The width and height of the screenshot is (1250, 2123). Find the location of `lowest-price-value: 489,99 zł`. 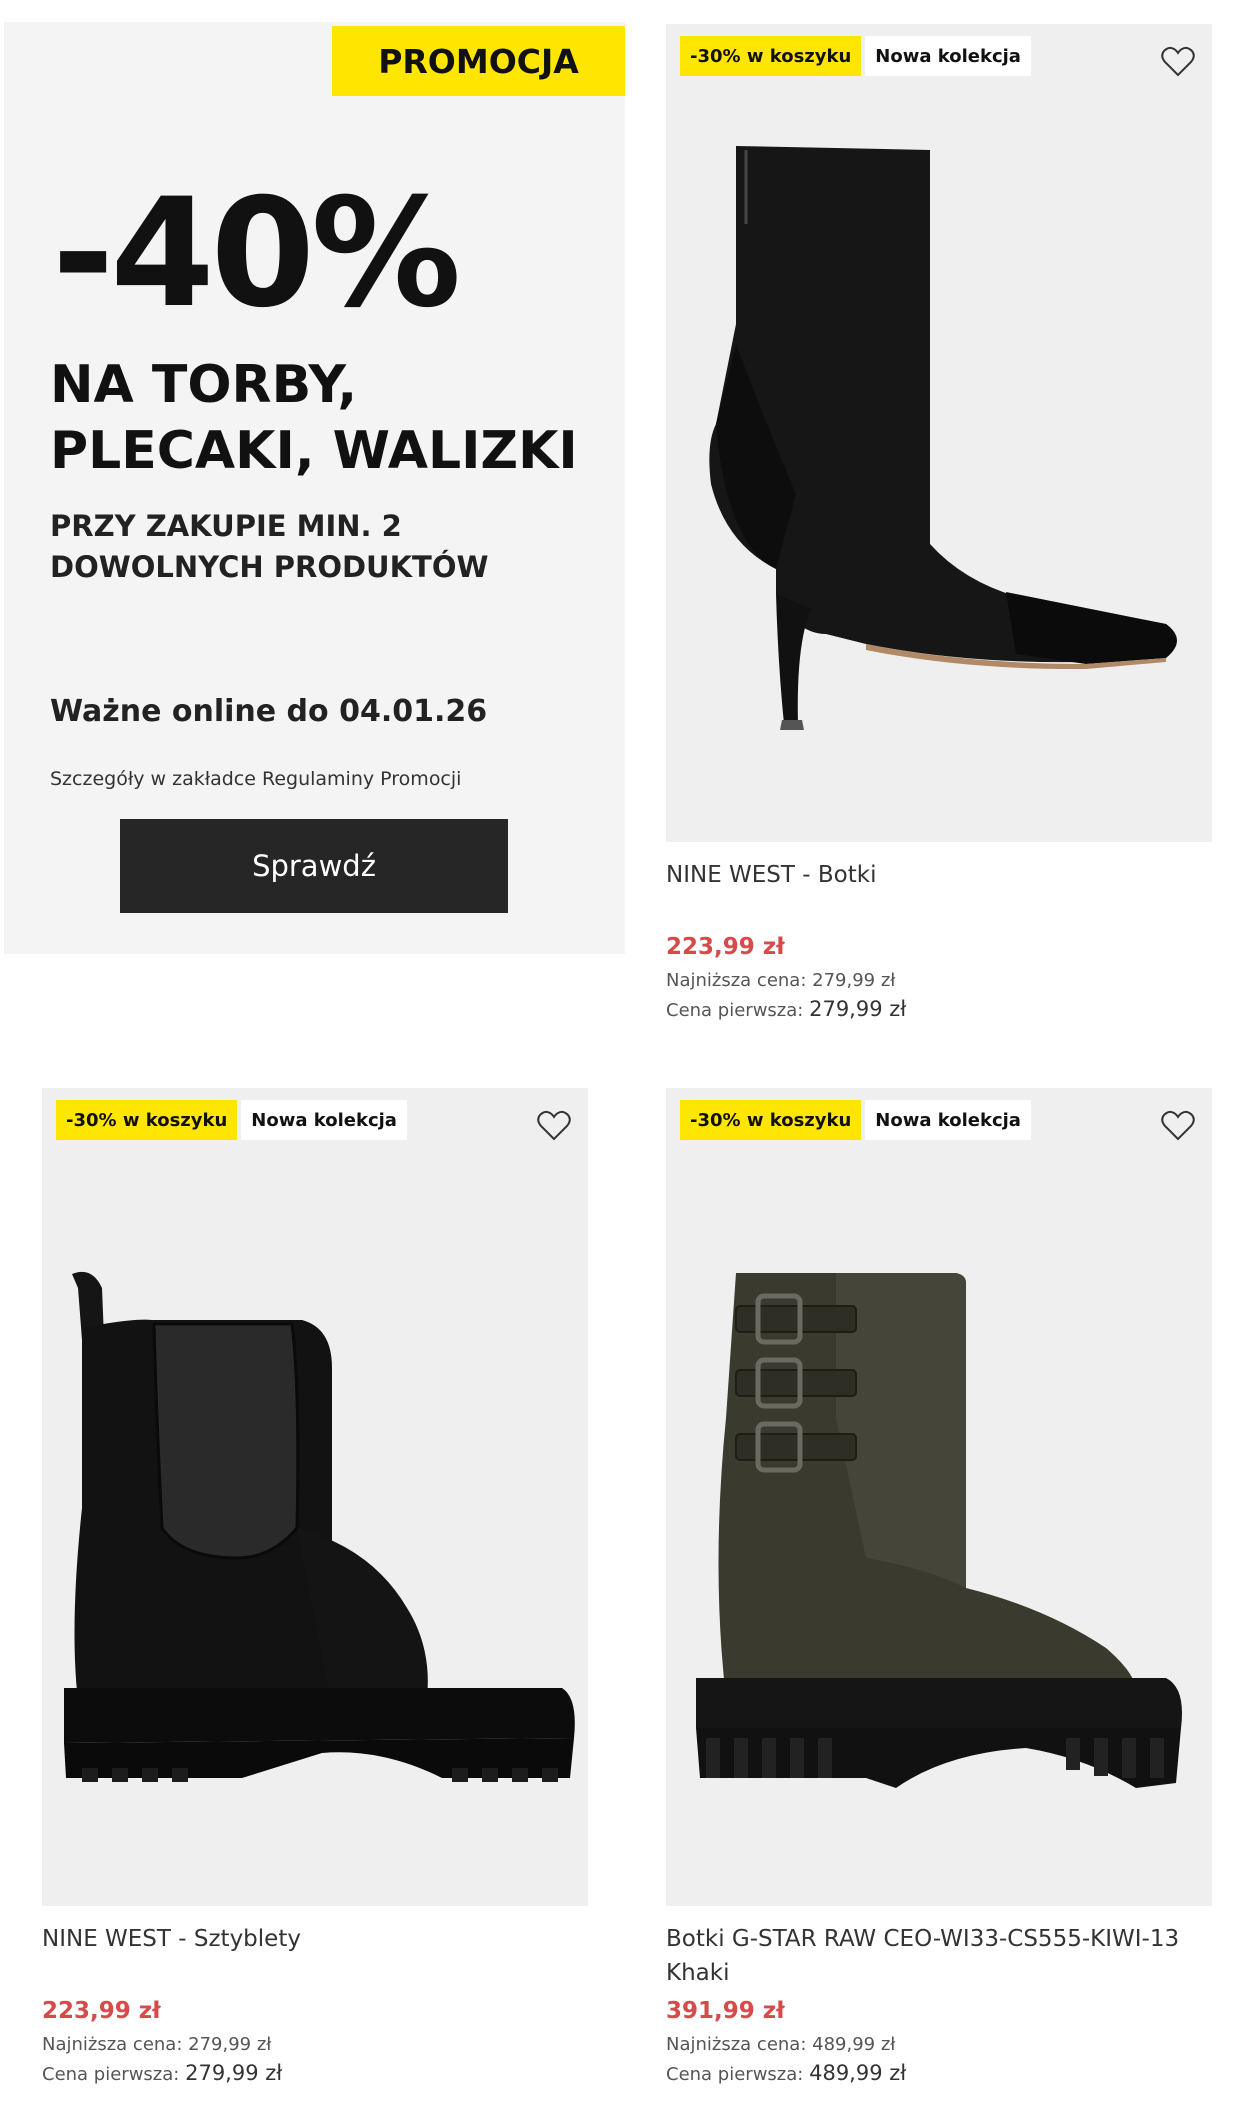

lowest-price-value: 489,99 zł is located at coordinates (854, 2044).